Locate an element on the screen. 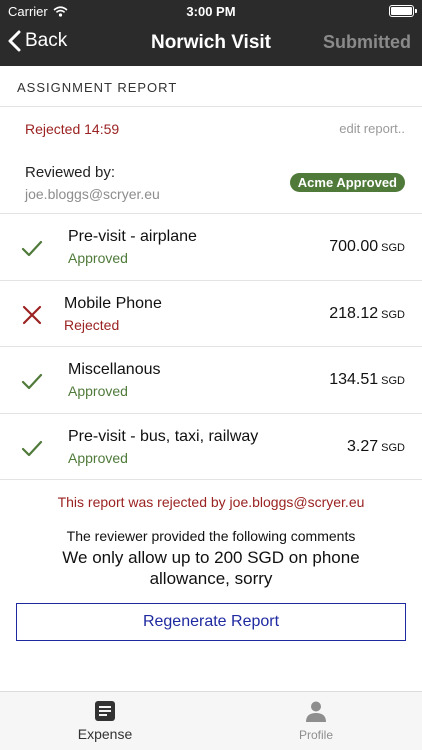 Image resolution: width=422 pixels, height=750 pixels. expense-title: Mobile Phone is located at coordinates (113, 303).